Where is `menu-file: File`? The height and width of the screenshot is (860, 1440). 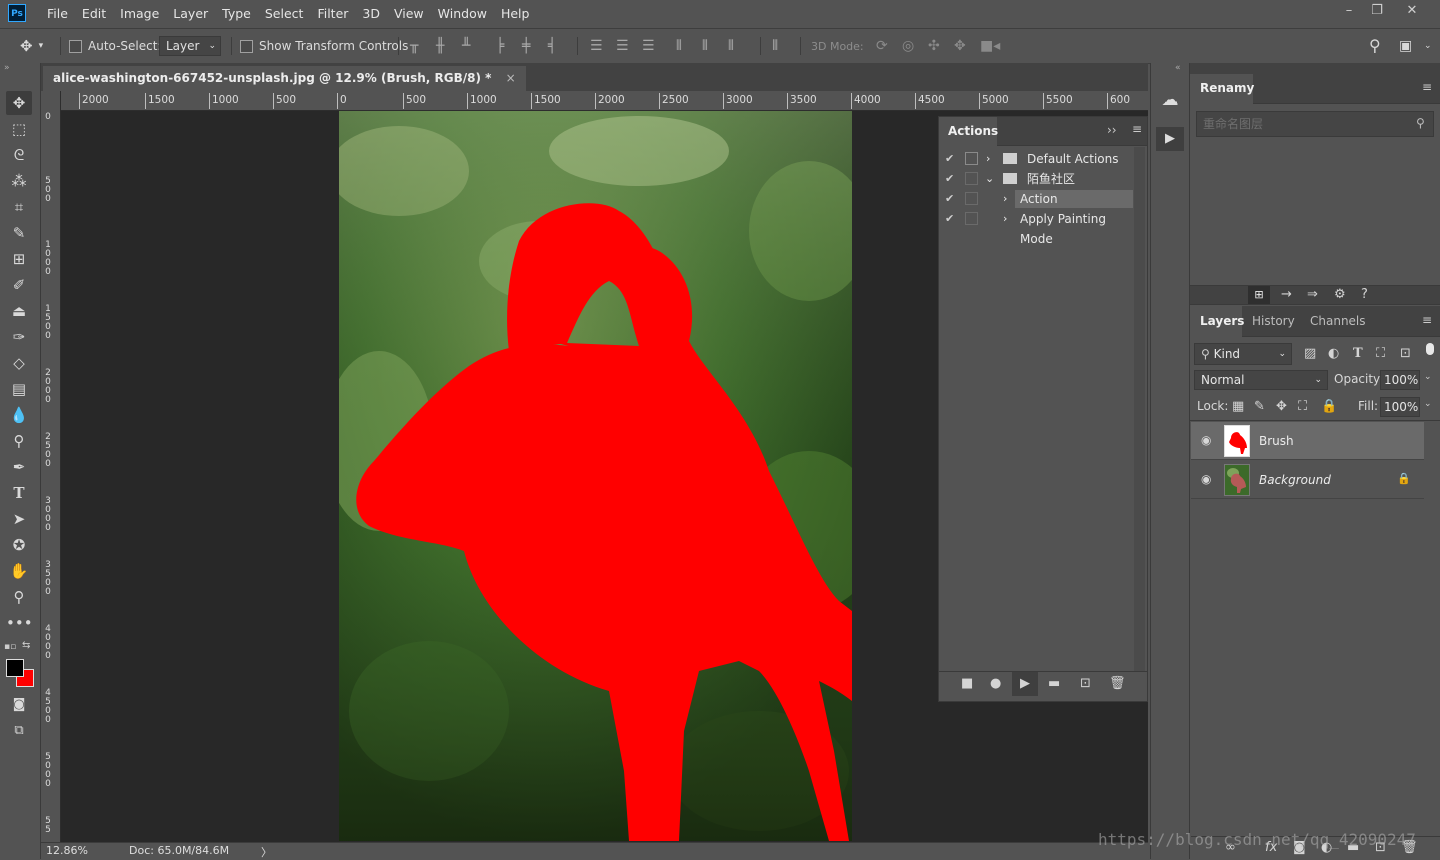
menu-file: File is located at coordinates (57, 13).